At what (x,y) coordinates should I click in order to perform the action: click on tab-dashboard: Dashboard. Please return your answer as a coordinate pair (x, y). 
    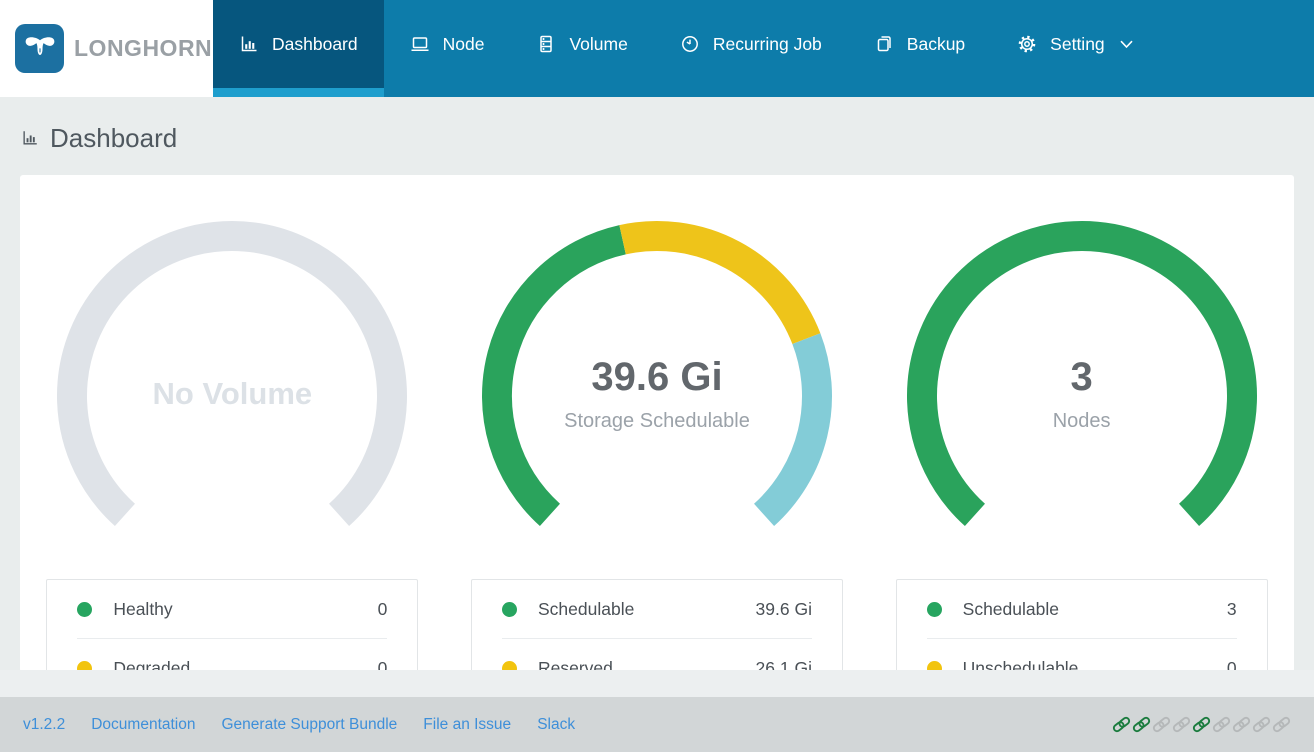
    Looking at the image, I should click on (298, 48).